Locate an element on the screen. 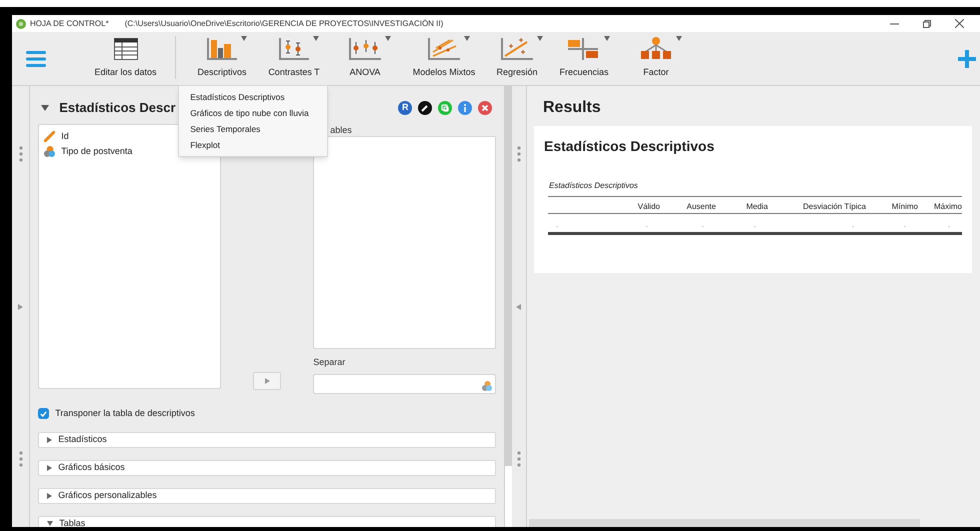  scatter-plot-icon is located at coordinates (517, 49).